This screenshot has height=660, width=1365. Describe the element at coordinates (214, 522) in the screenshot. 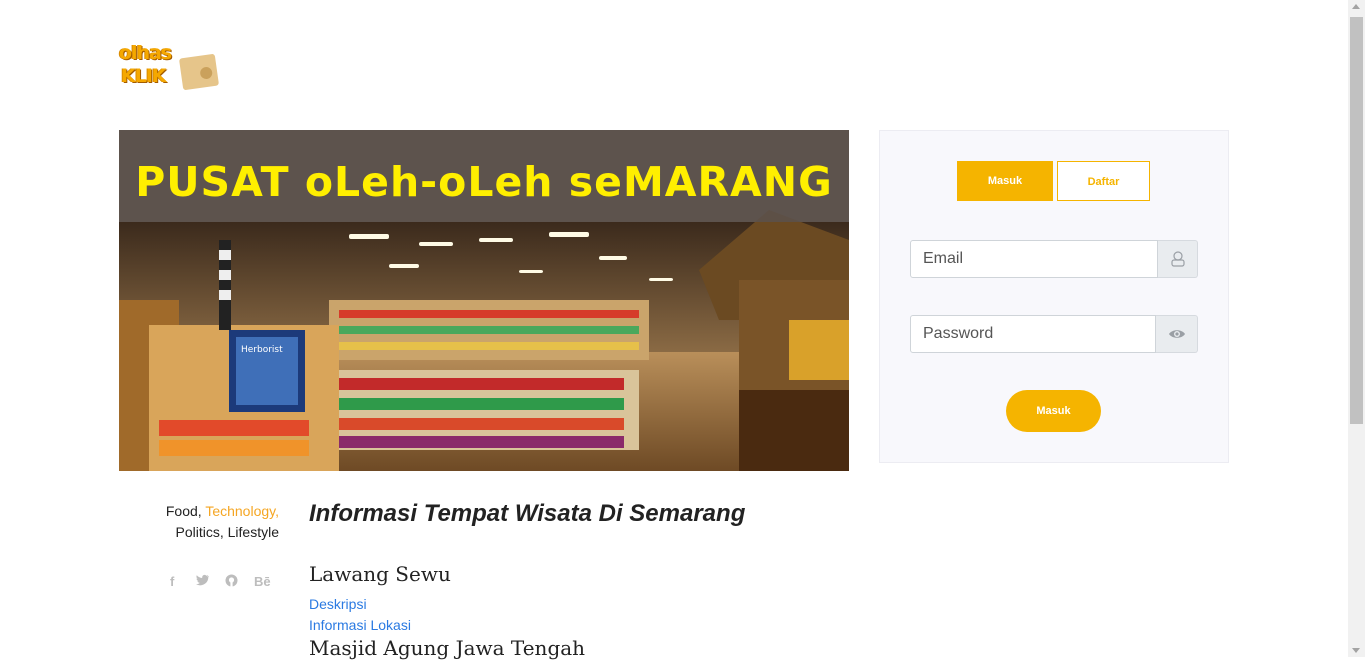

I see `post-categories: Food, Technology, Politics, Lifestyle` at that location.